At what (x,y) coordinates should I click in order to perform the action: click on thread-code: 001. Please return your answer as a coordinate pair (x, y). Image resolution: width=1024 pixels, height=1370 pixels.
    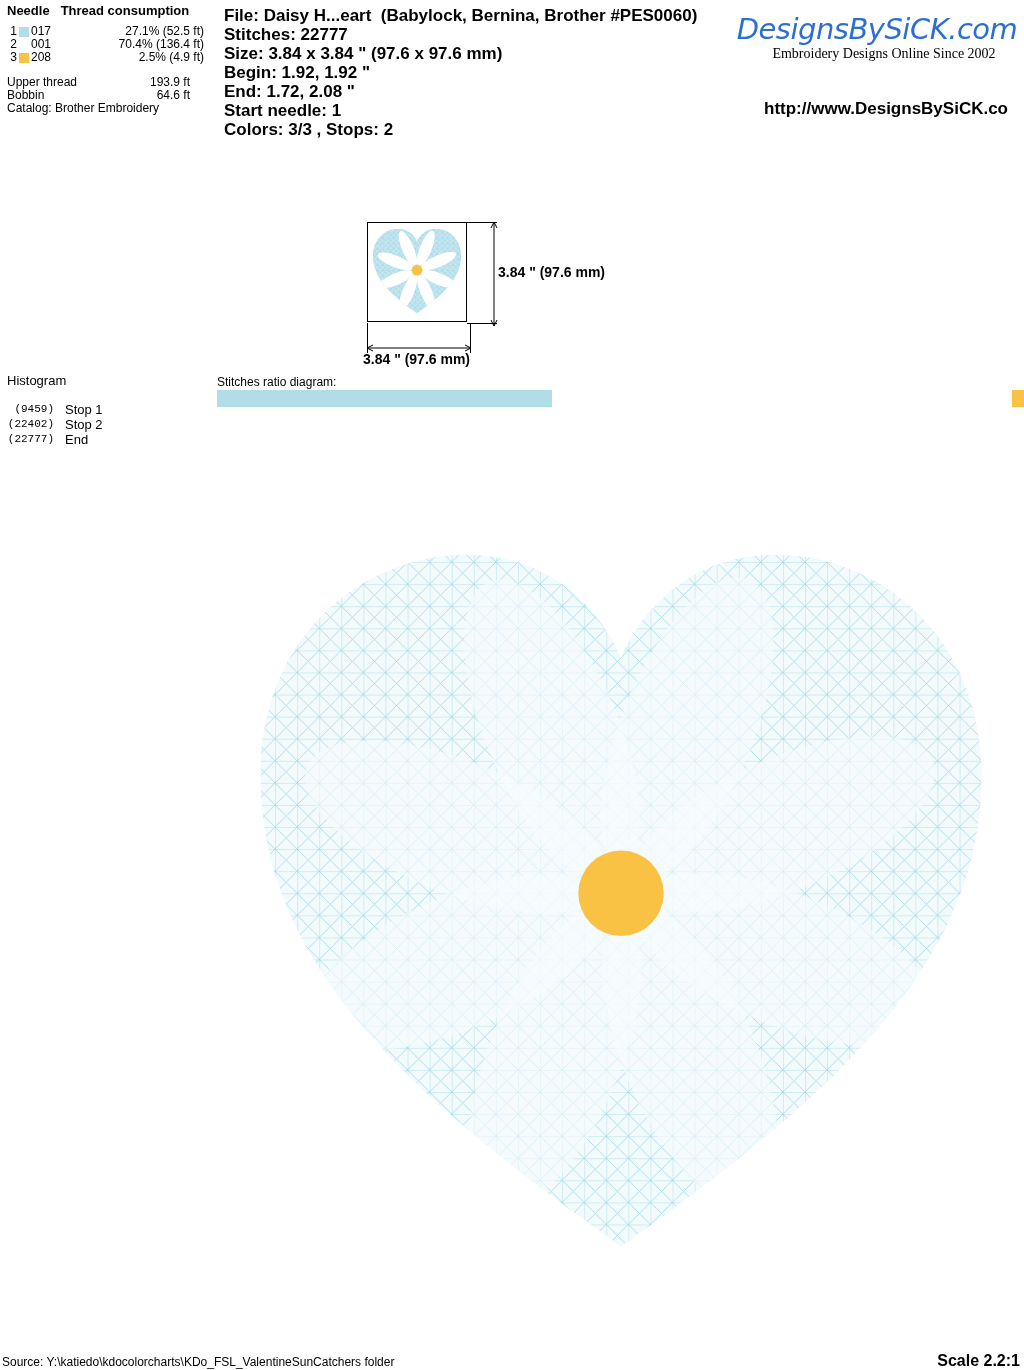
    Looking at the image, I should click on (42, 44).